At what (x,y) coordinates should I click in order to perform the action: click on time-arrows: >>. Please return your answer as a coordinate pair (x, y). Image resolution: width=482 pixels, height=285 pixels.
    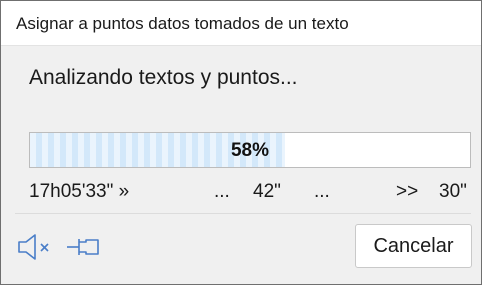
    Looking at the image, I should click on (407, 191).